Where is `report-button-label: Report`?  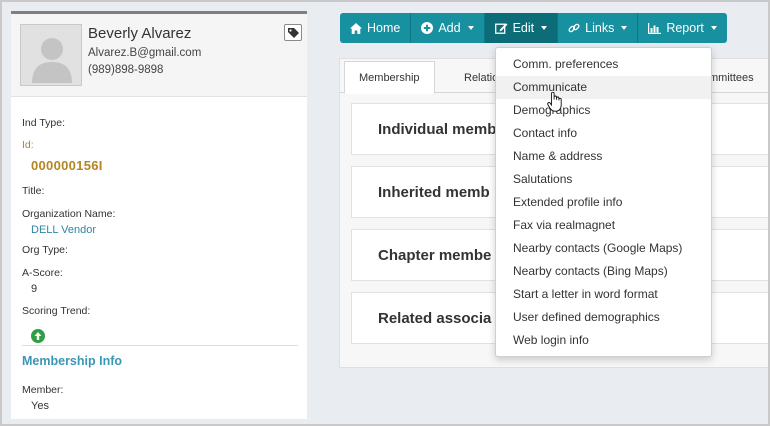
report-button-label: Report is located at coordinates (685, 28).